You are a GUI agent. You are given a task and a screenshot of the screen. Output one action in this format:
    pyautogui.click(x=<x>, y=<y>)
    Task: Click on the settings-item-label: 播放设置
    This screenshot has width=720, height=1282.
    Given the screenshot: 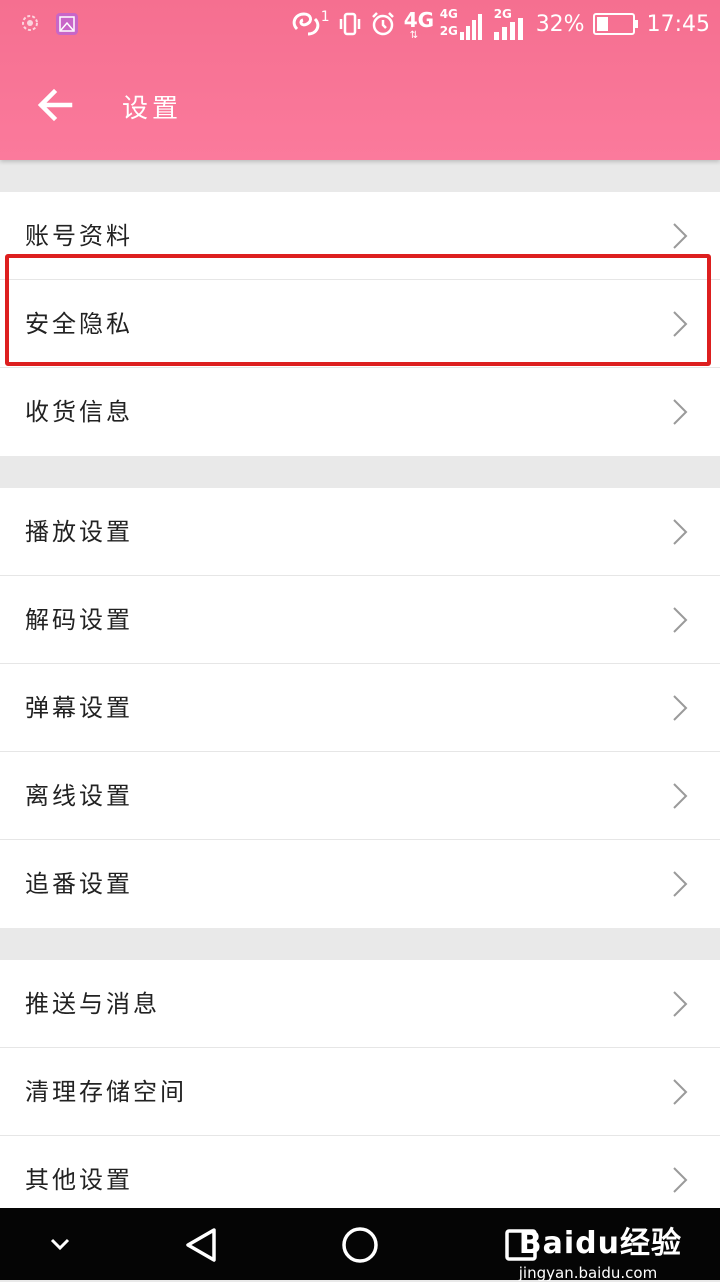 What is the action you would take?
    pyautogui.click(x=79, y=532)
    